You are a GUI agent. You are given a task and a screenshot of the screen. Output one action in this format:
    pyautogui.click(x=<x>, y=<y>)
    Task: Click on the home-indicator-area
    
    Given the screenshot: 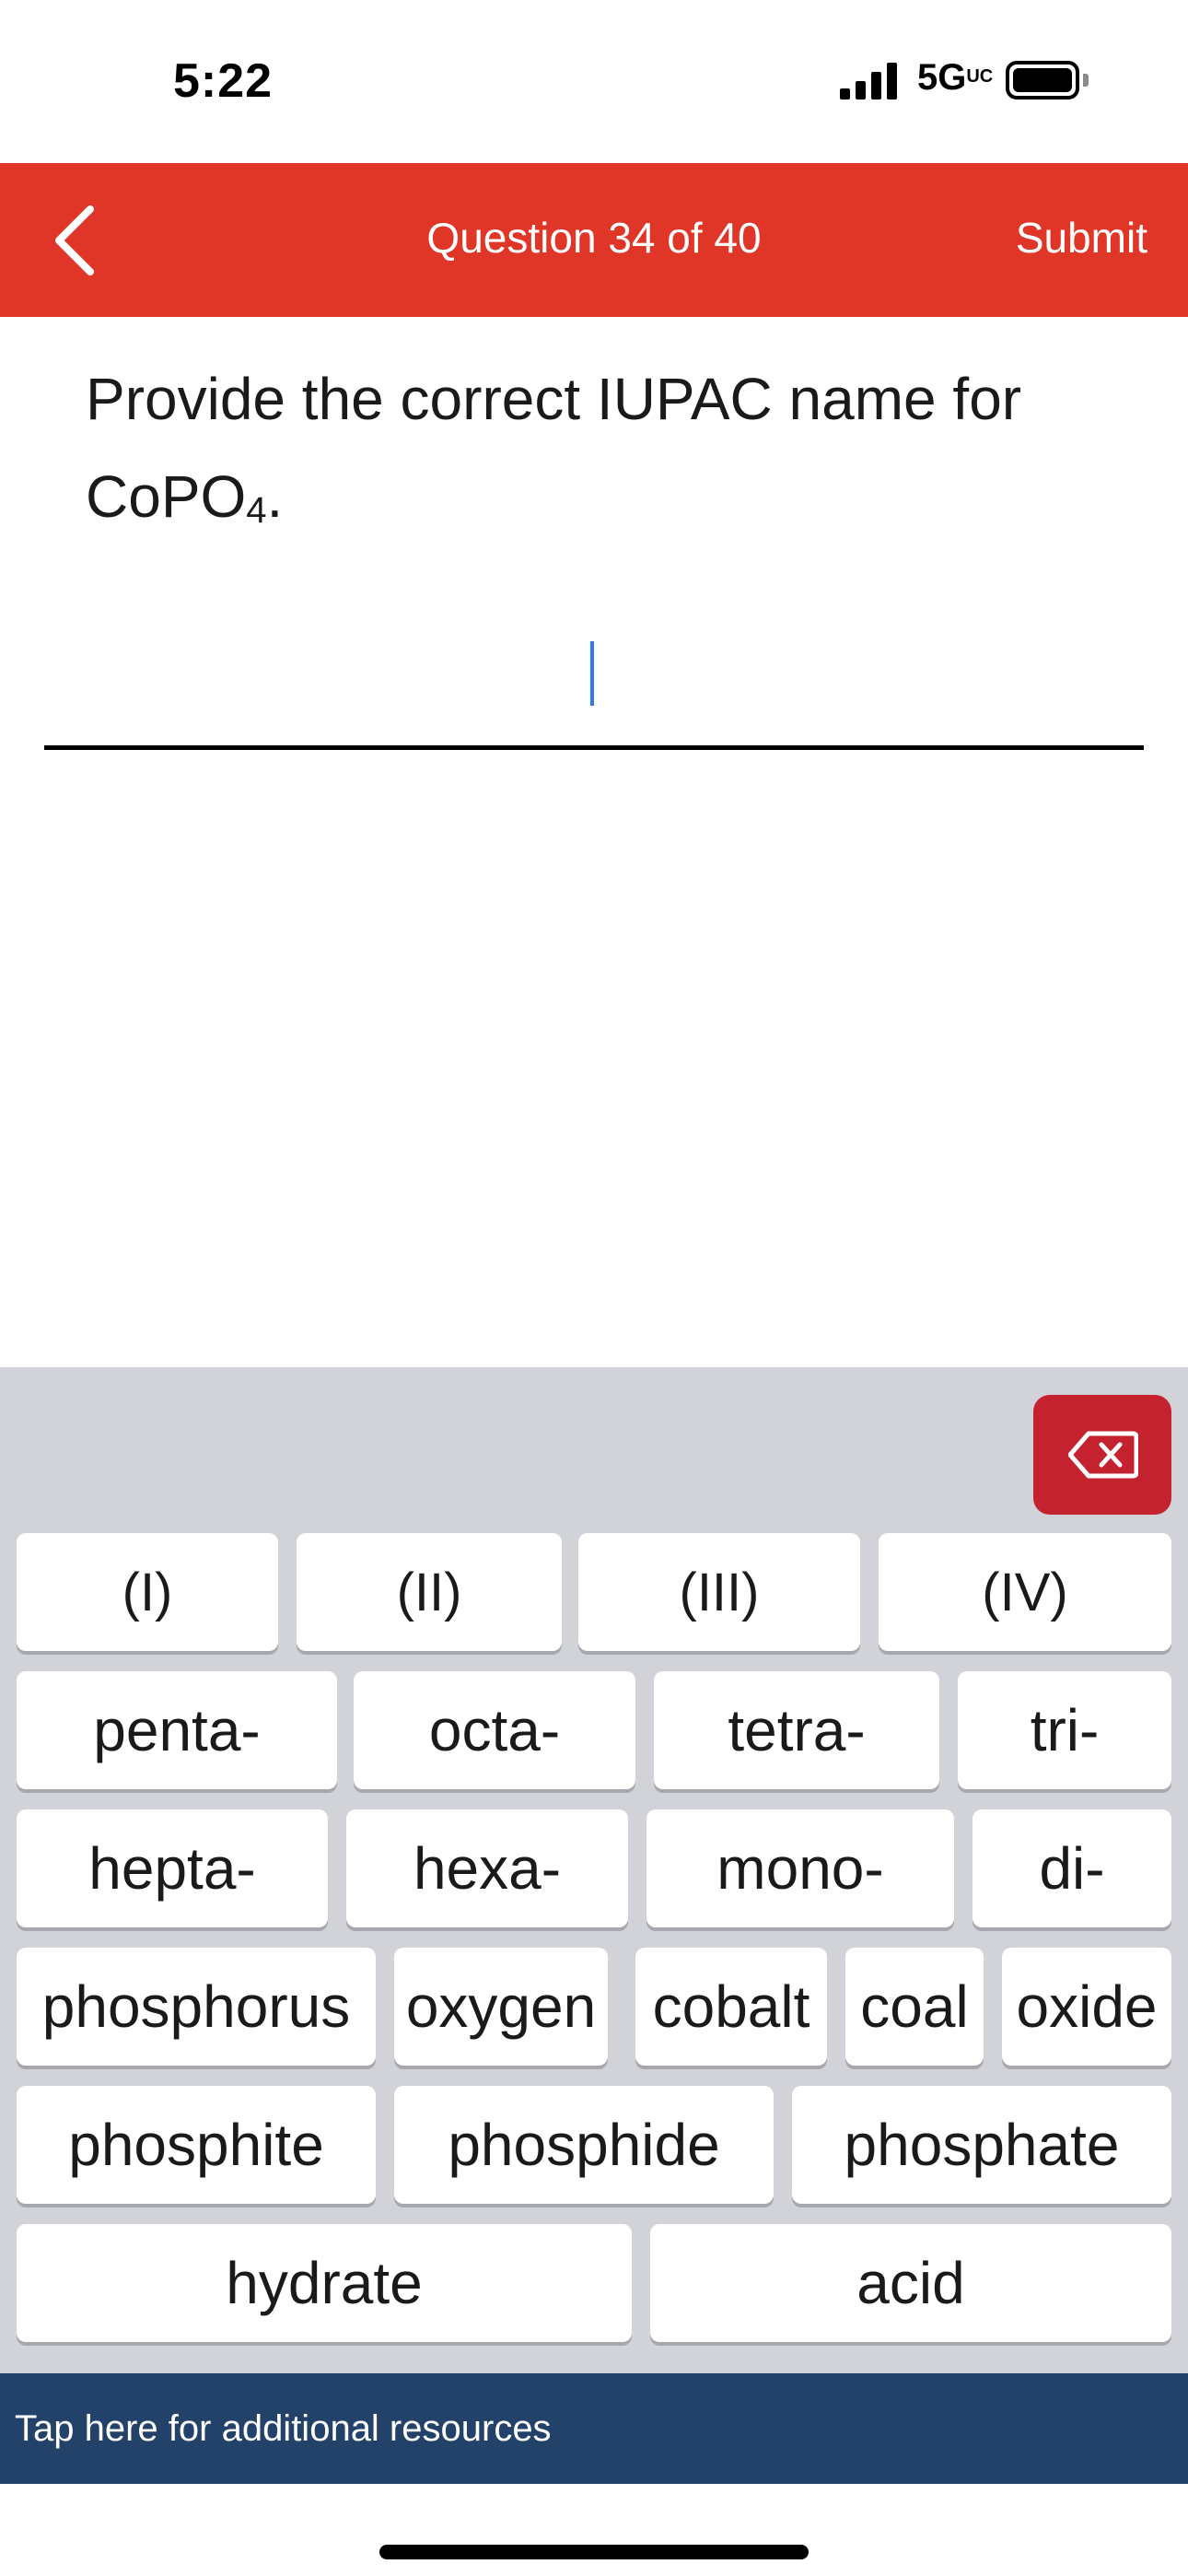 What is the action you would take?
    pyautogui.click(x=594, y=2530)
    